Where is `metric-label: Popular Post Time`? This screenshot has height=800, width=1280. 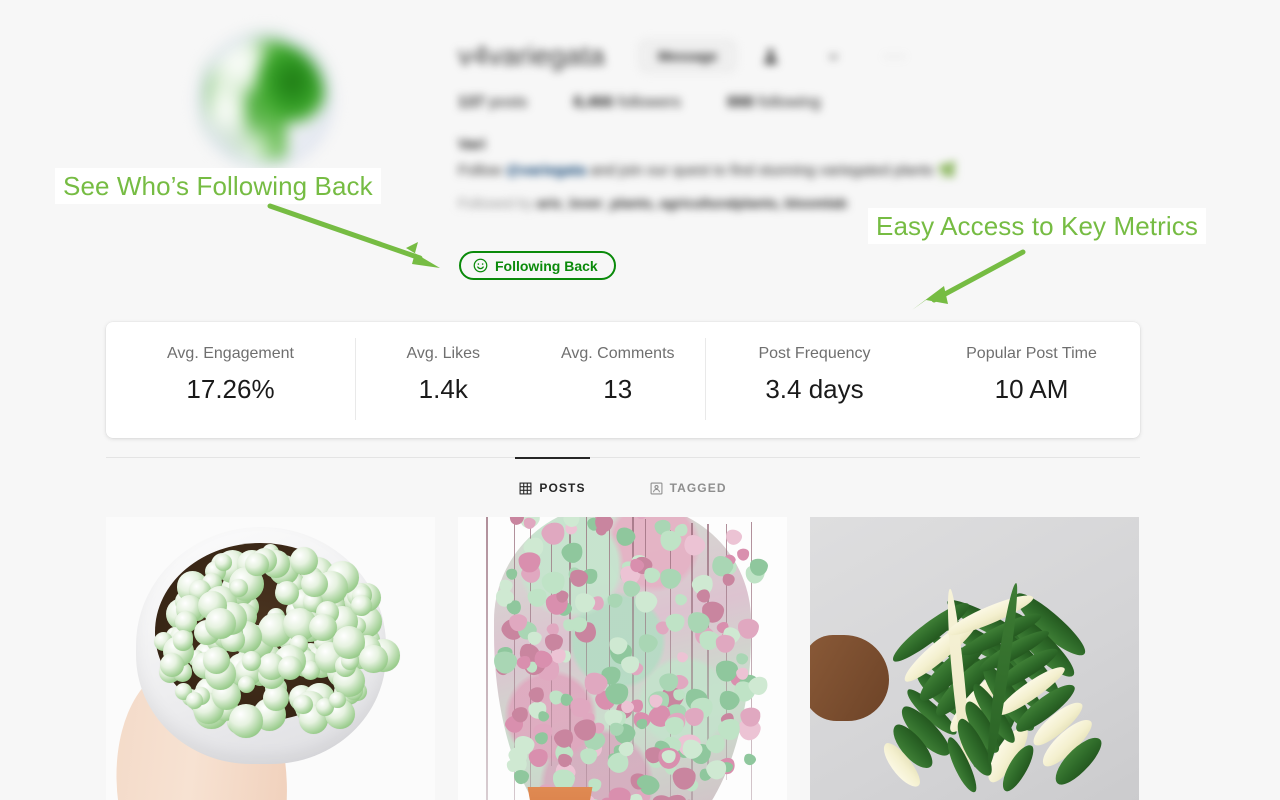 metric-label: Popular Post Time is located at coordinates (1031, 353).